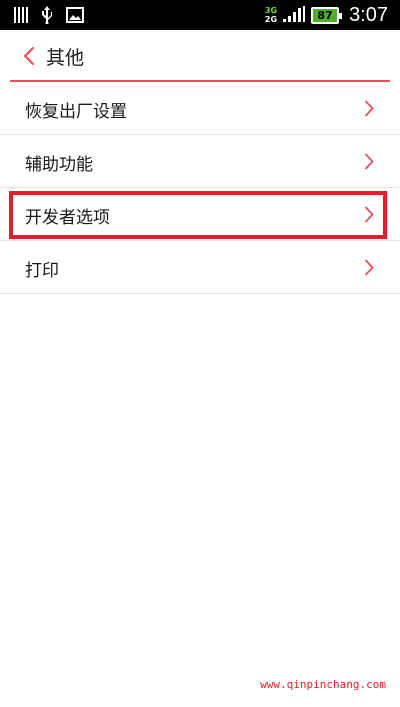 The image size is (400, 707). I want to click on menu-item-label: 辅助功能, so click(59, 165).